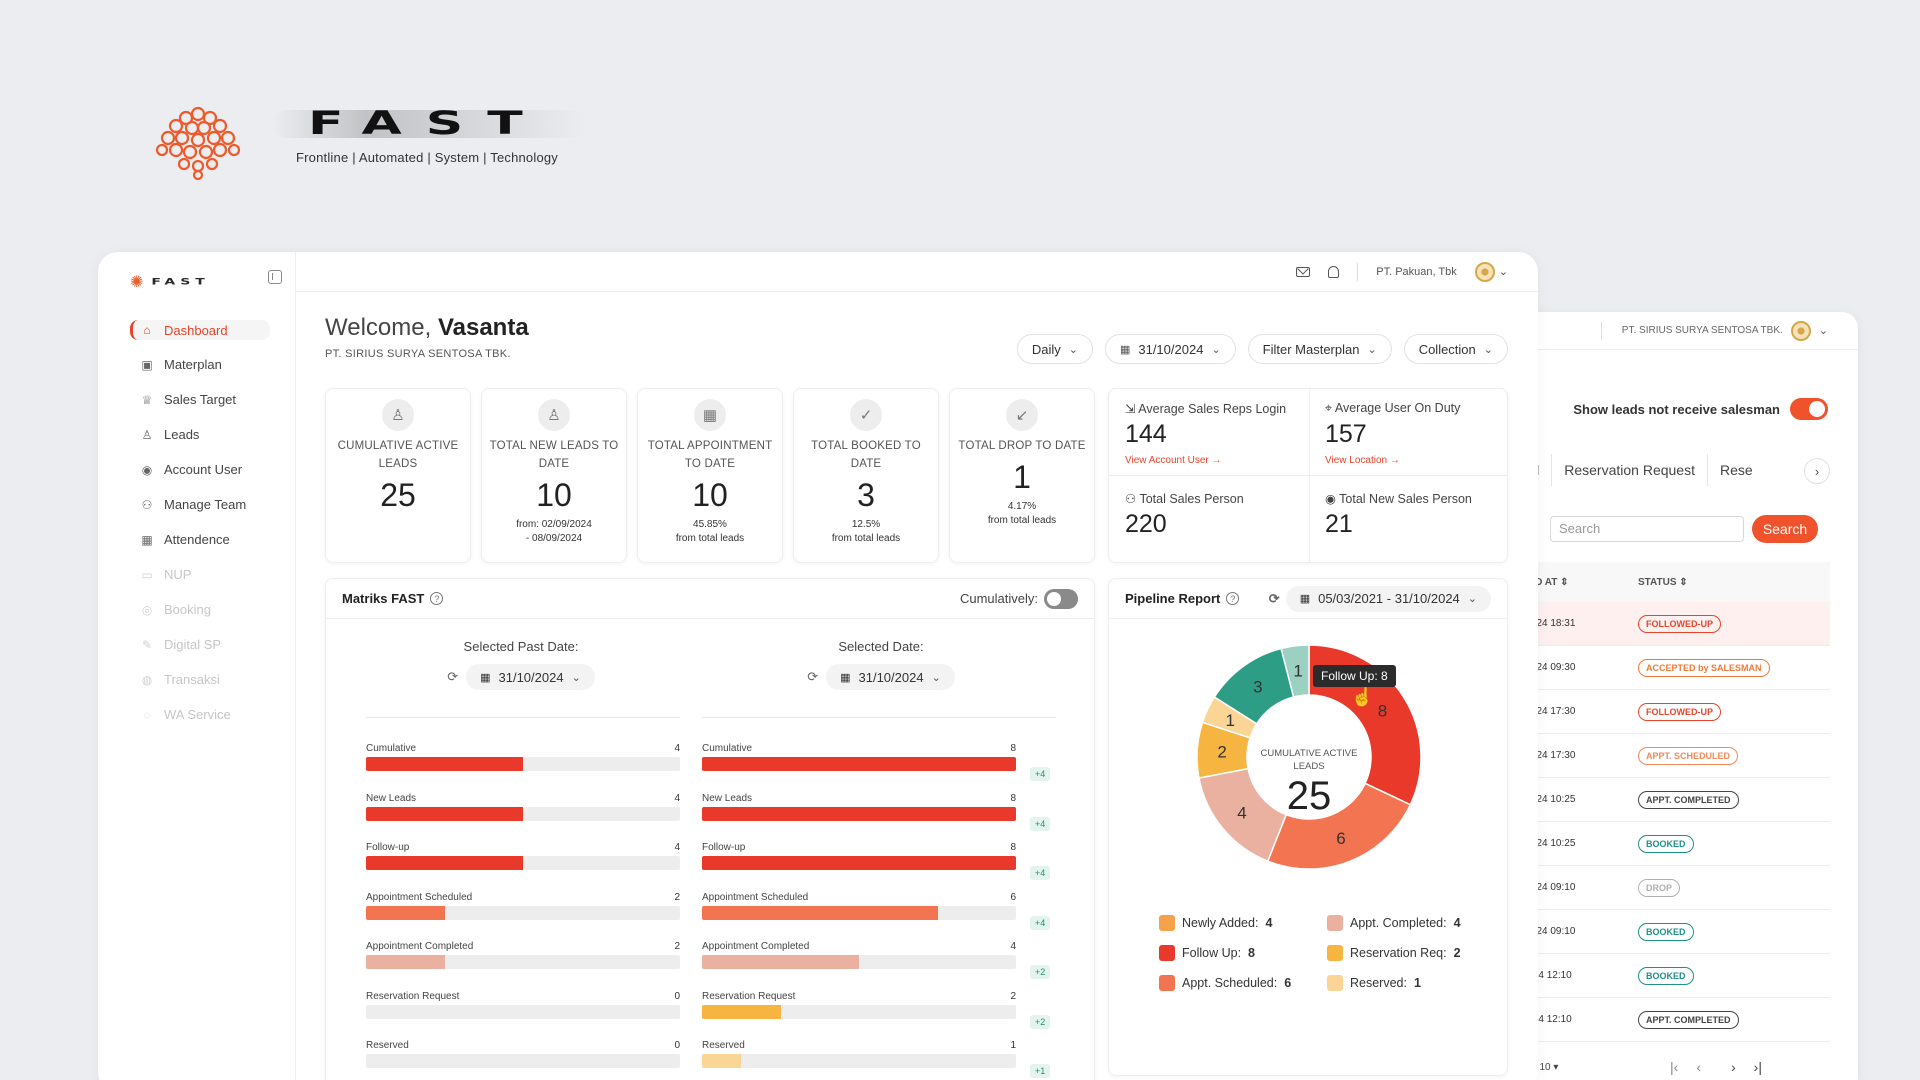 The image size is (1920, 1080). What do you see at coordinates (1630, 470) in the screenshot?
I see `tab-reservation-request: Reservation Request` at bounding box center [1630, 470].